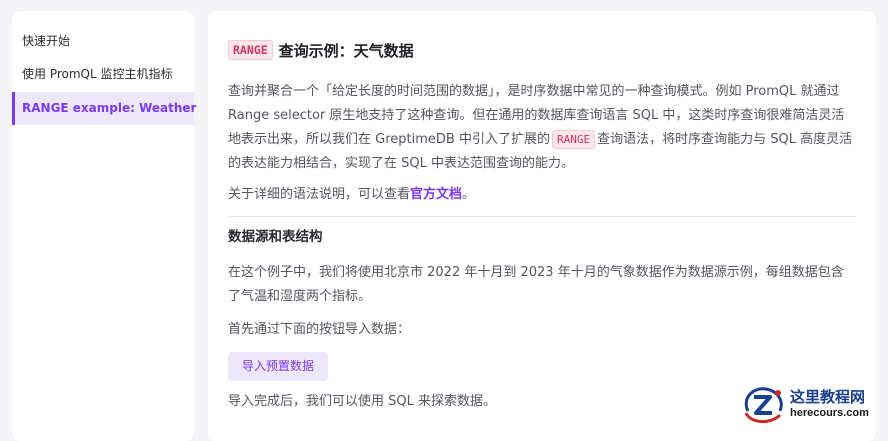  What do you see at coordinates (103, 41) in the screenshot?
I see `sidebar-item-quick-start: 快速开始` at bounding box center [103, 41].